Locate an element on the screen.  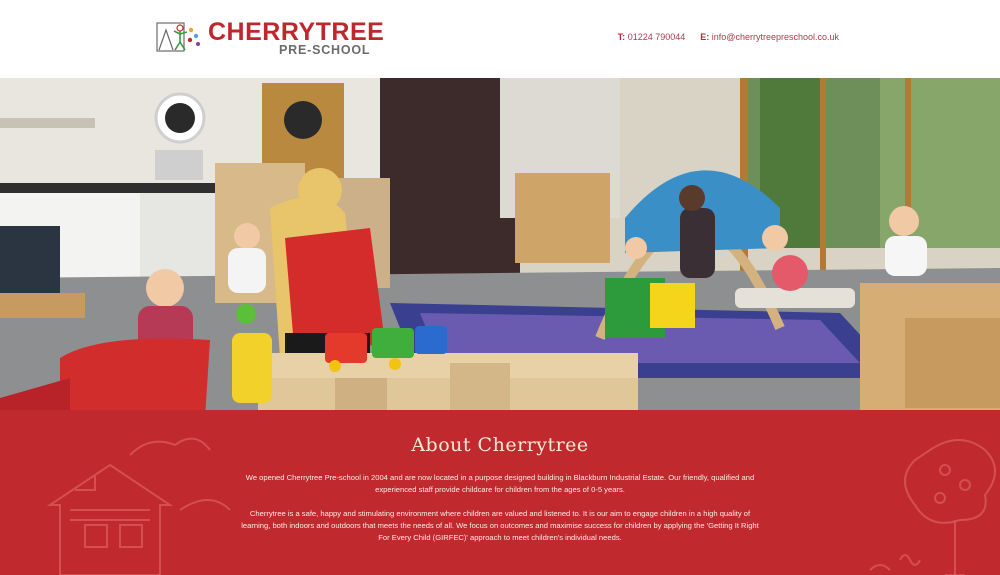
email-link: info@cherrytreepreschool.co.uk is located at coordinates (775, 37).